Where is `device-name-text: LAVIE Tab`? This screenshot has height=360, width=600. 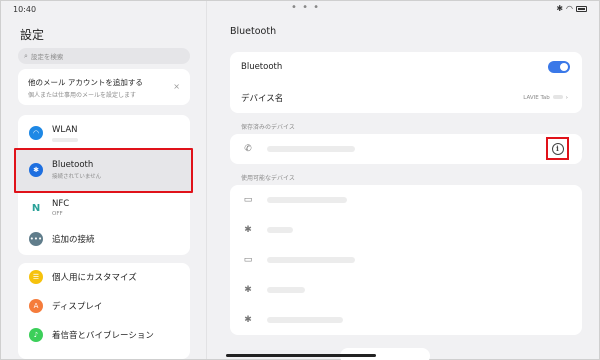
device-name-text: LAVIE Tab is located at coordinates (536, 98).